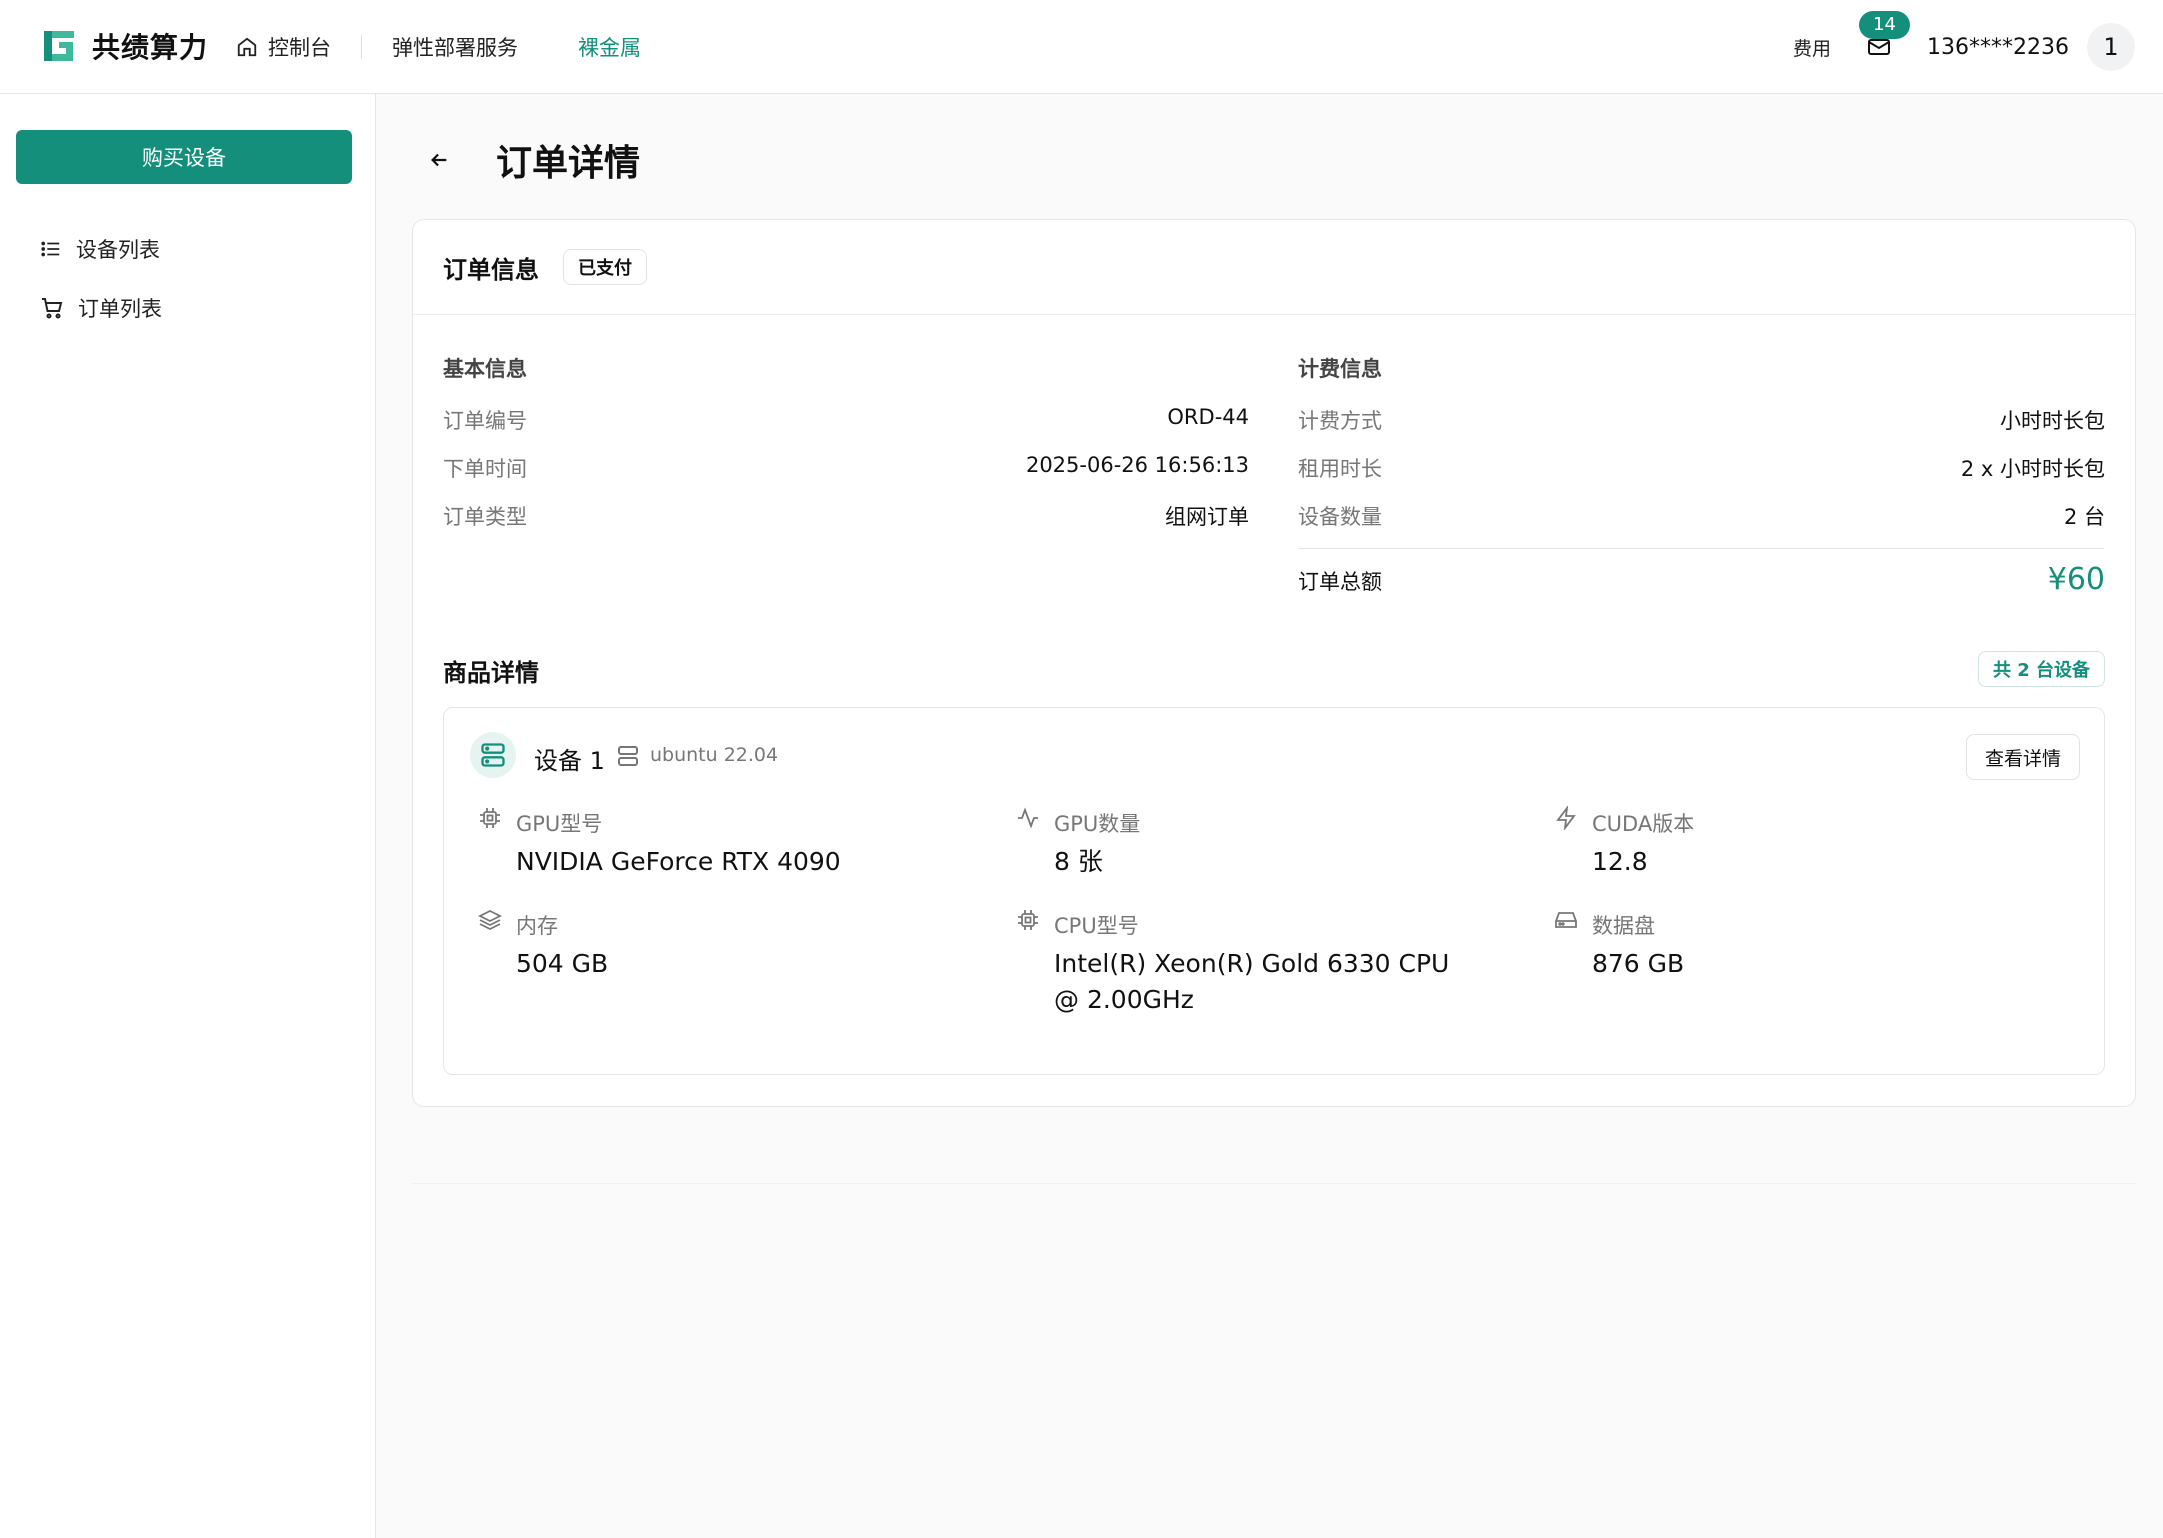  Describe the element at coordinates (1207, 517) in the screenshot. I see `order-type-value: 组网订单` at that location.